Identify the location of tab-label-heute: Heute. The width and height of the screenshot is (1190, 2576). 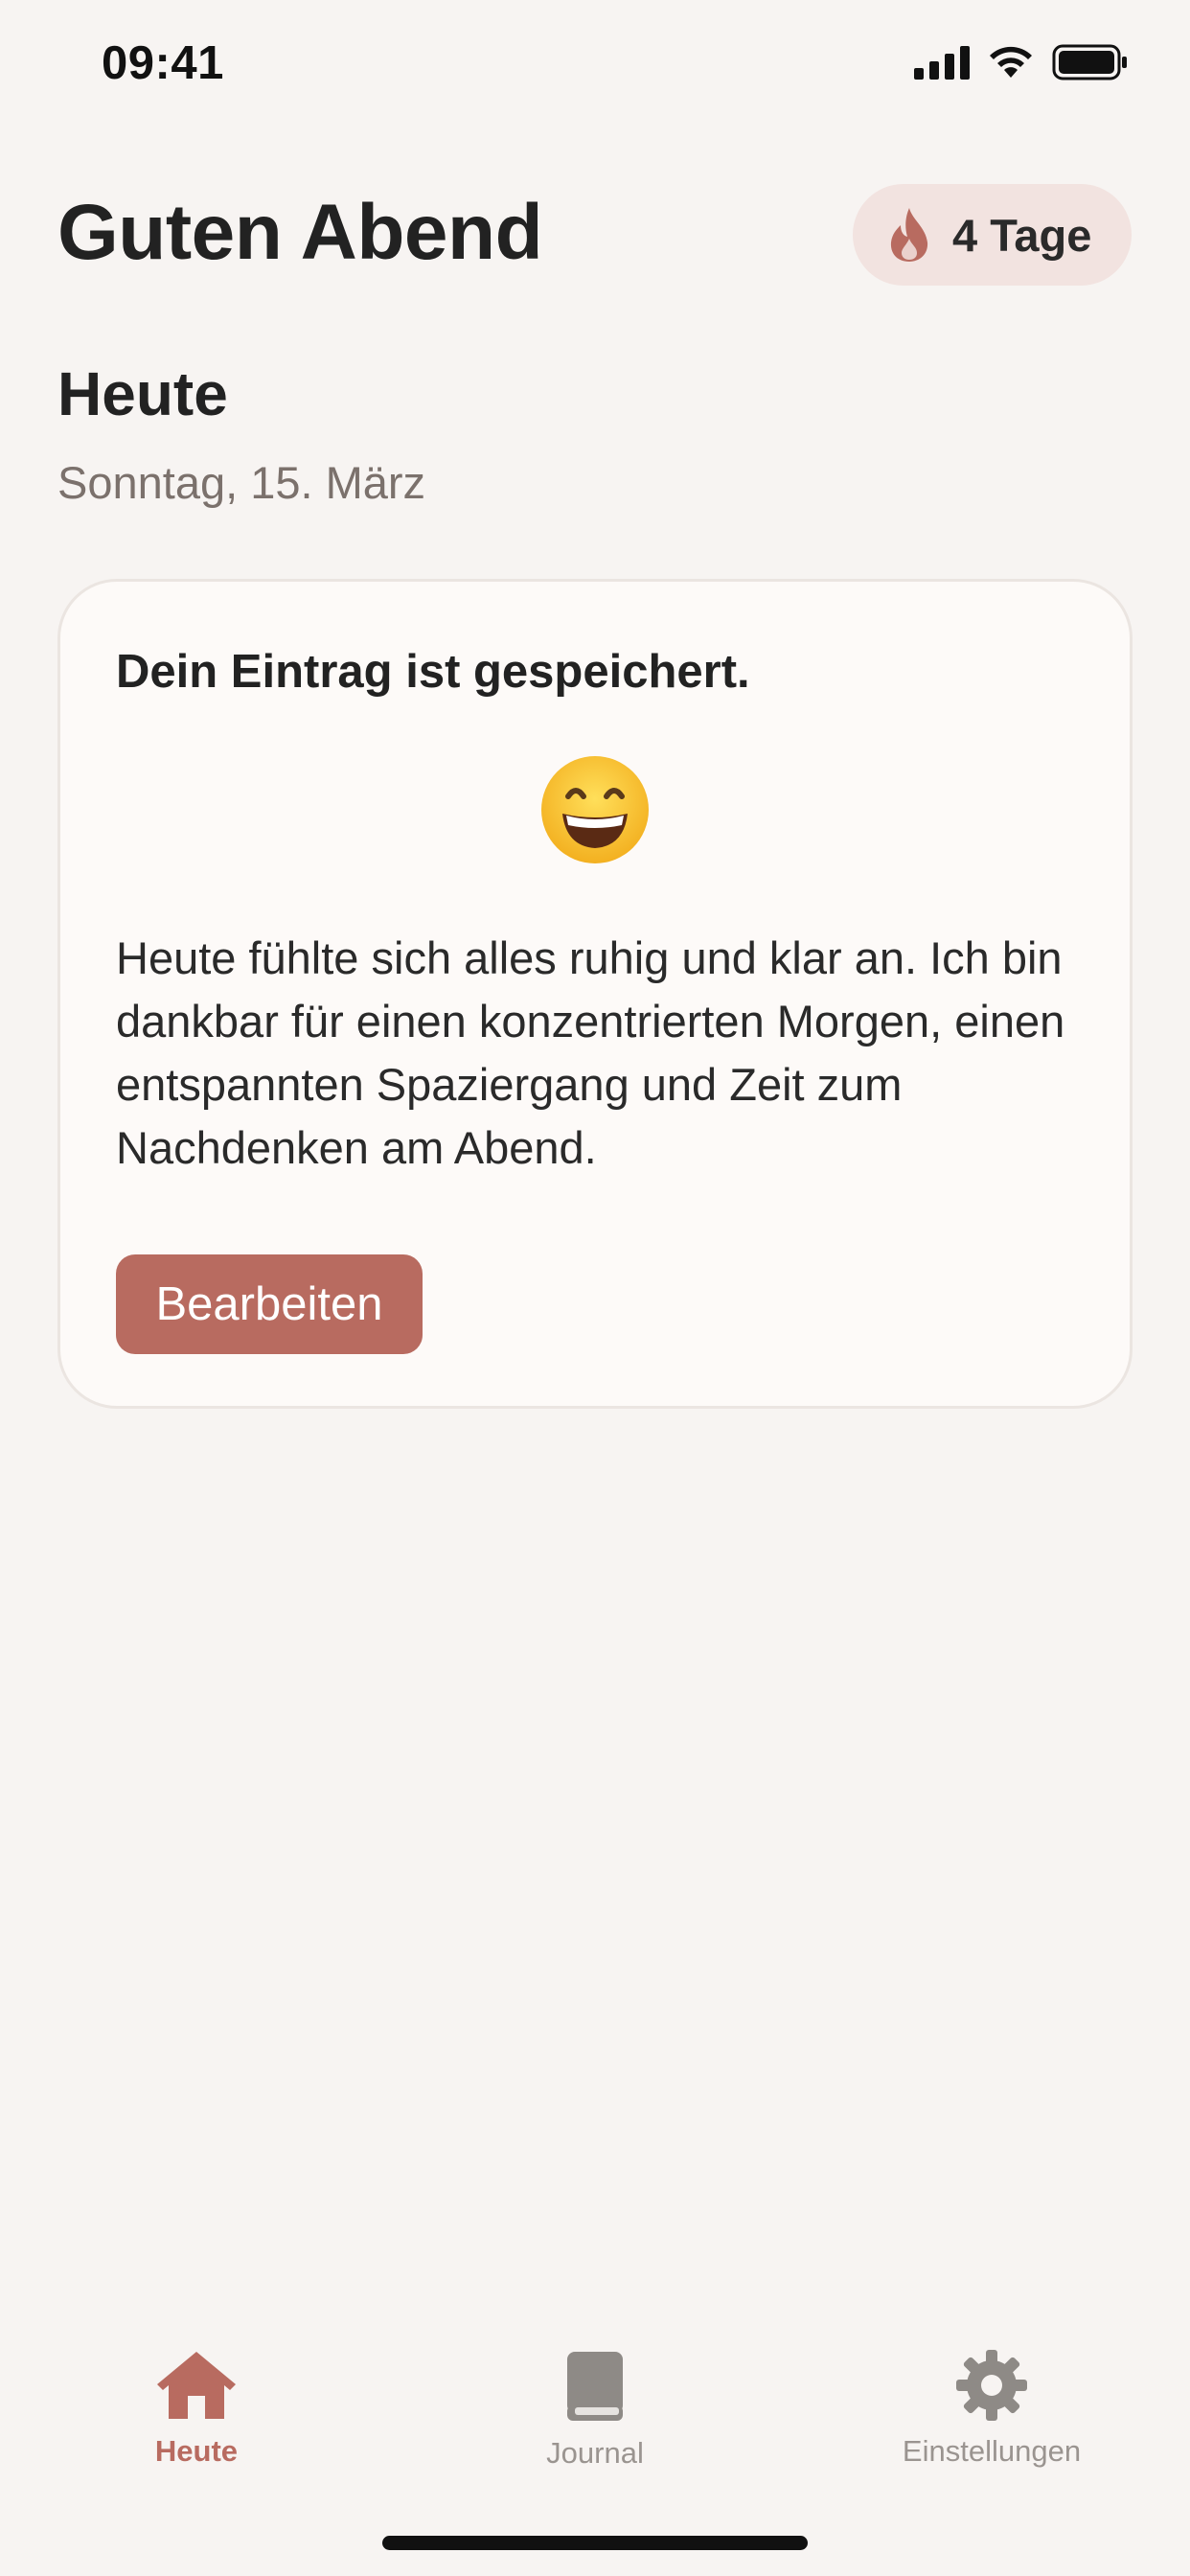
(197, 2451).